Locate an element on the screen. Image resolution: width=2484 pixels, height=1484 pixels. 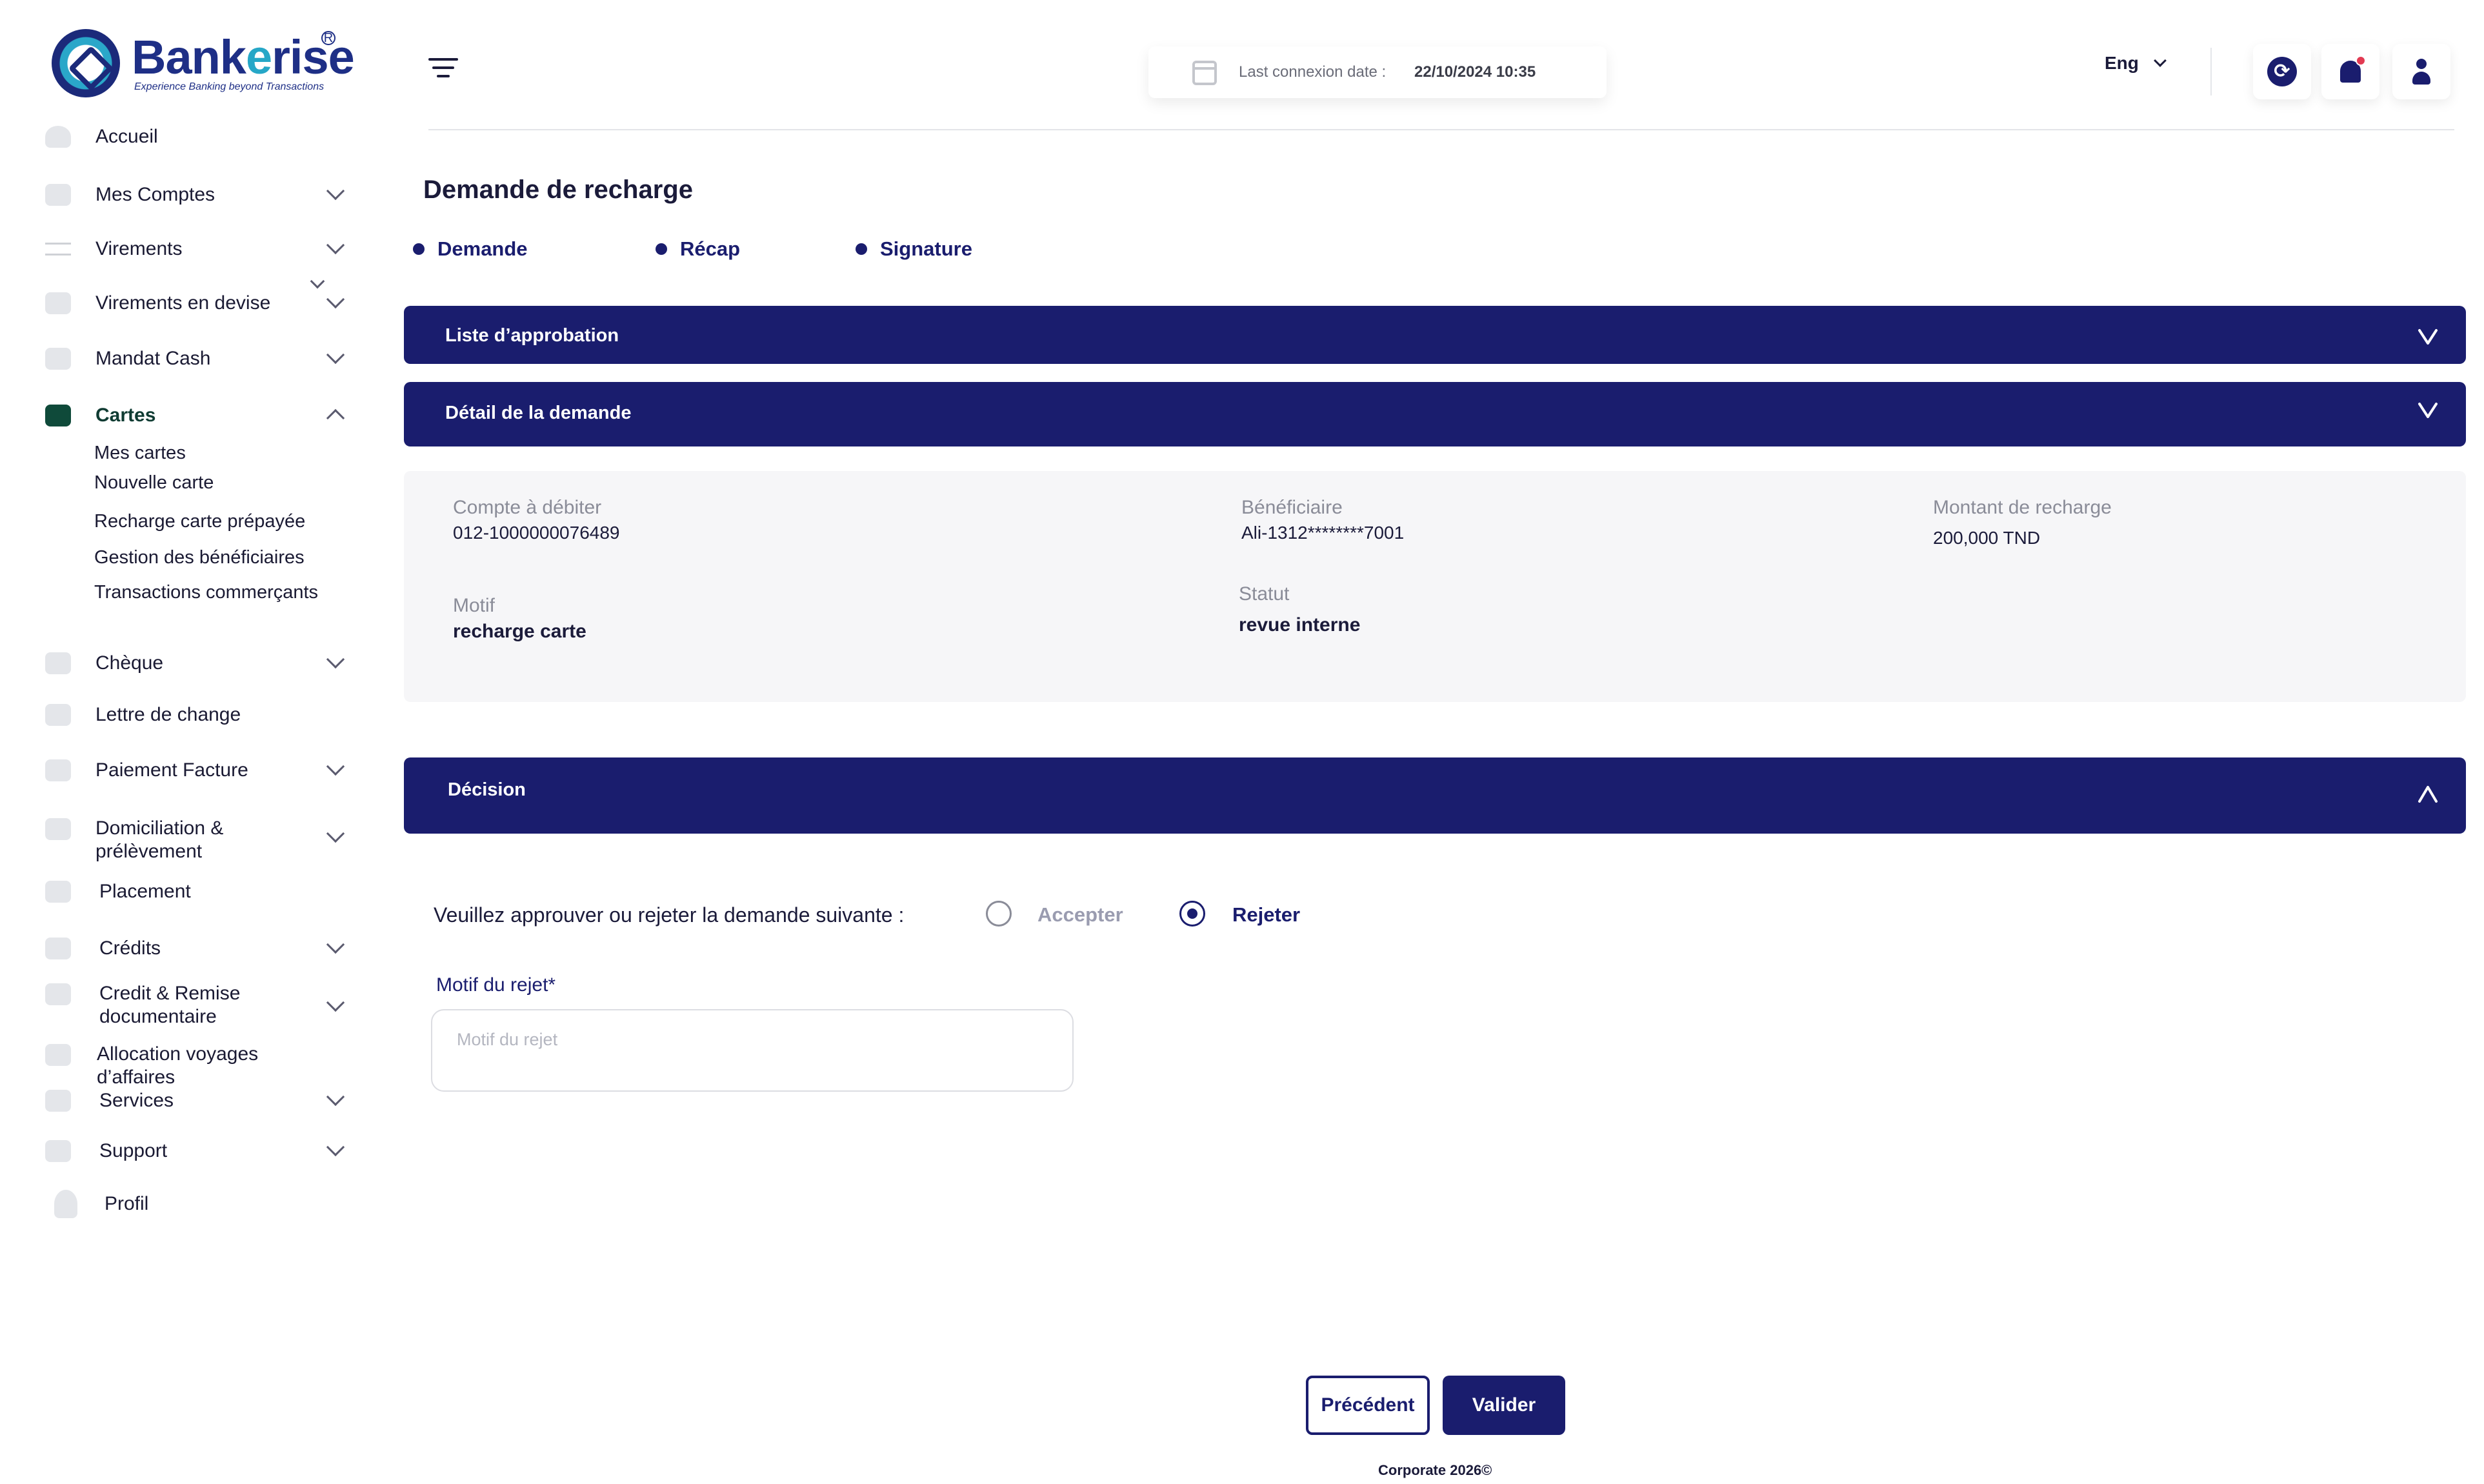
sidebar-item-virements-devise: Virements en devise is located at coordinates (200, 303).